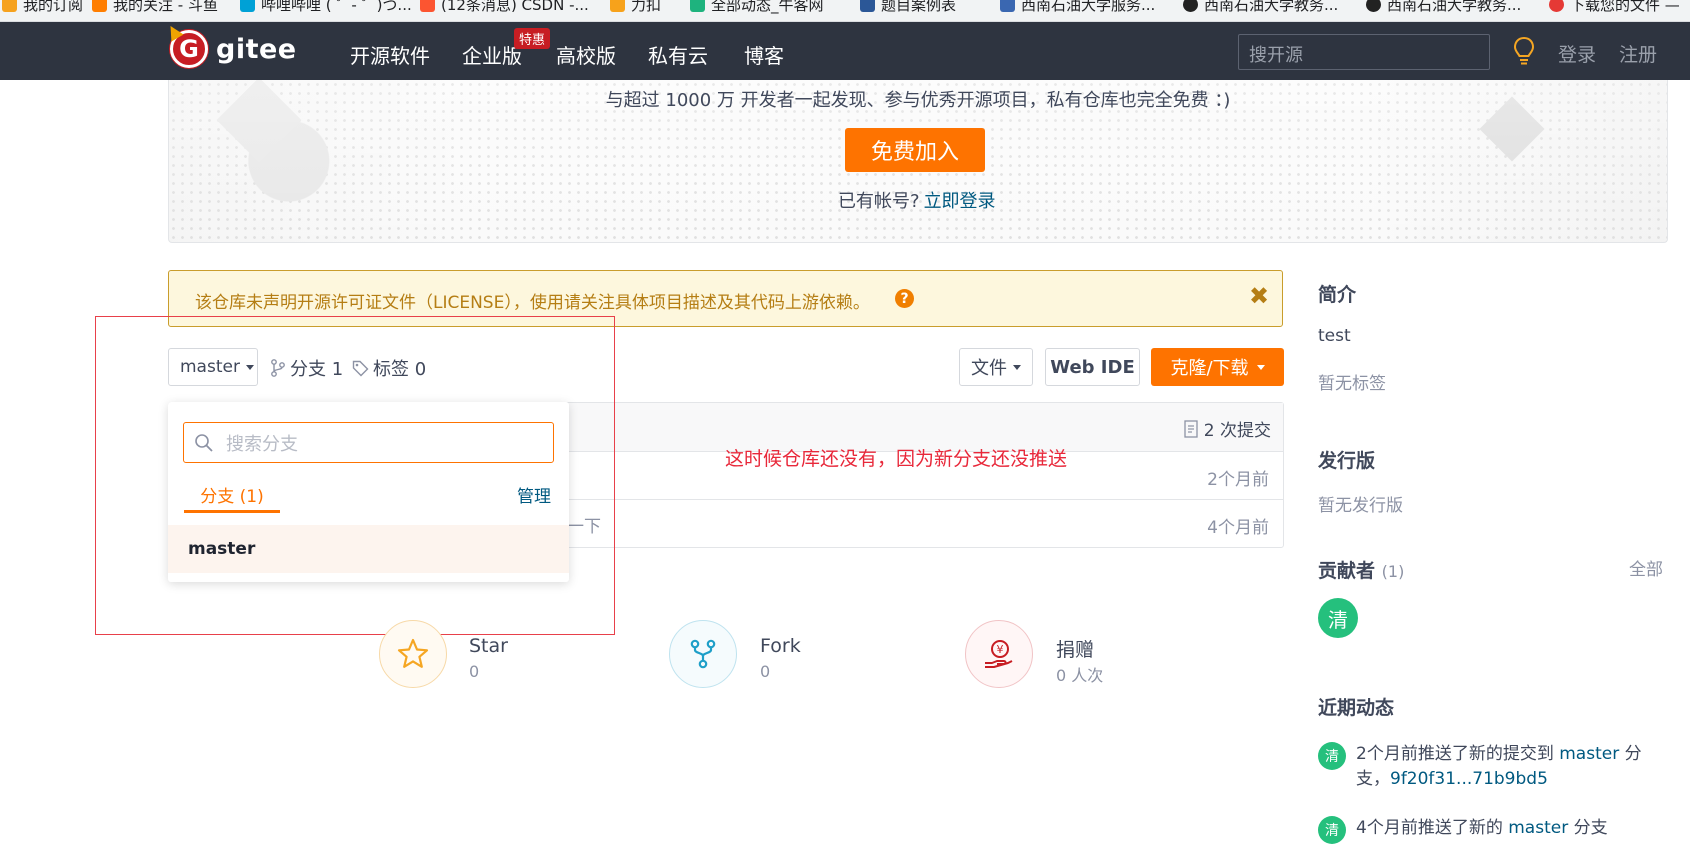  Describe the element at coordinates (1361, 569) in the screenshot. I see `contributors-title: 贡献者 (1)` at that location.